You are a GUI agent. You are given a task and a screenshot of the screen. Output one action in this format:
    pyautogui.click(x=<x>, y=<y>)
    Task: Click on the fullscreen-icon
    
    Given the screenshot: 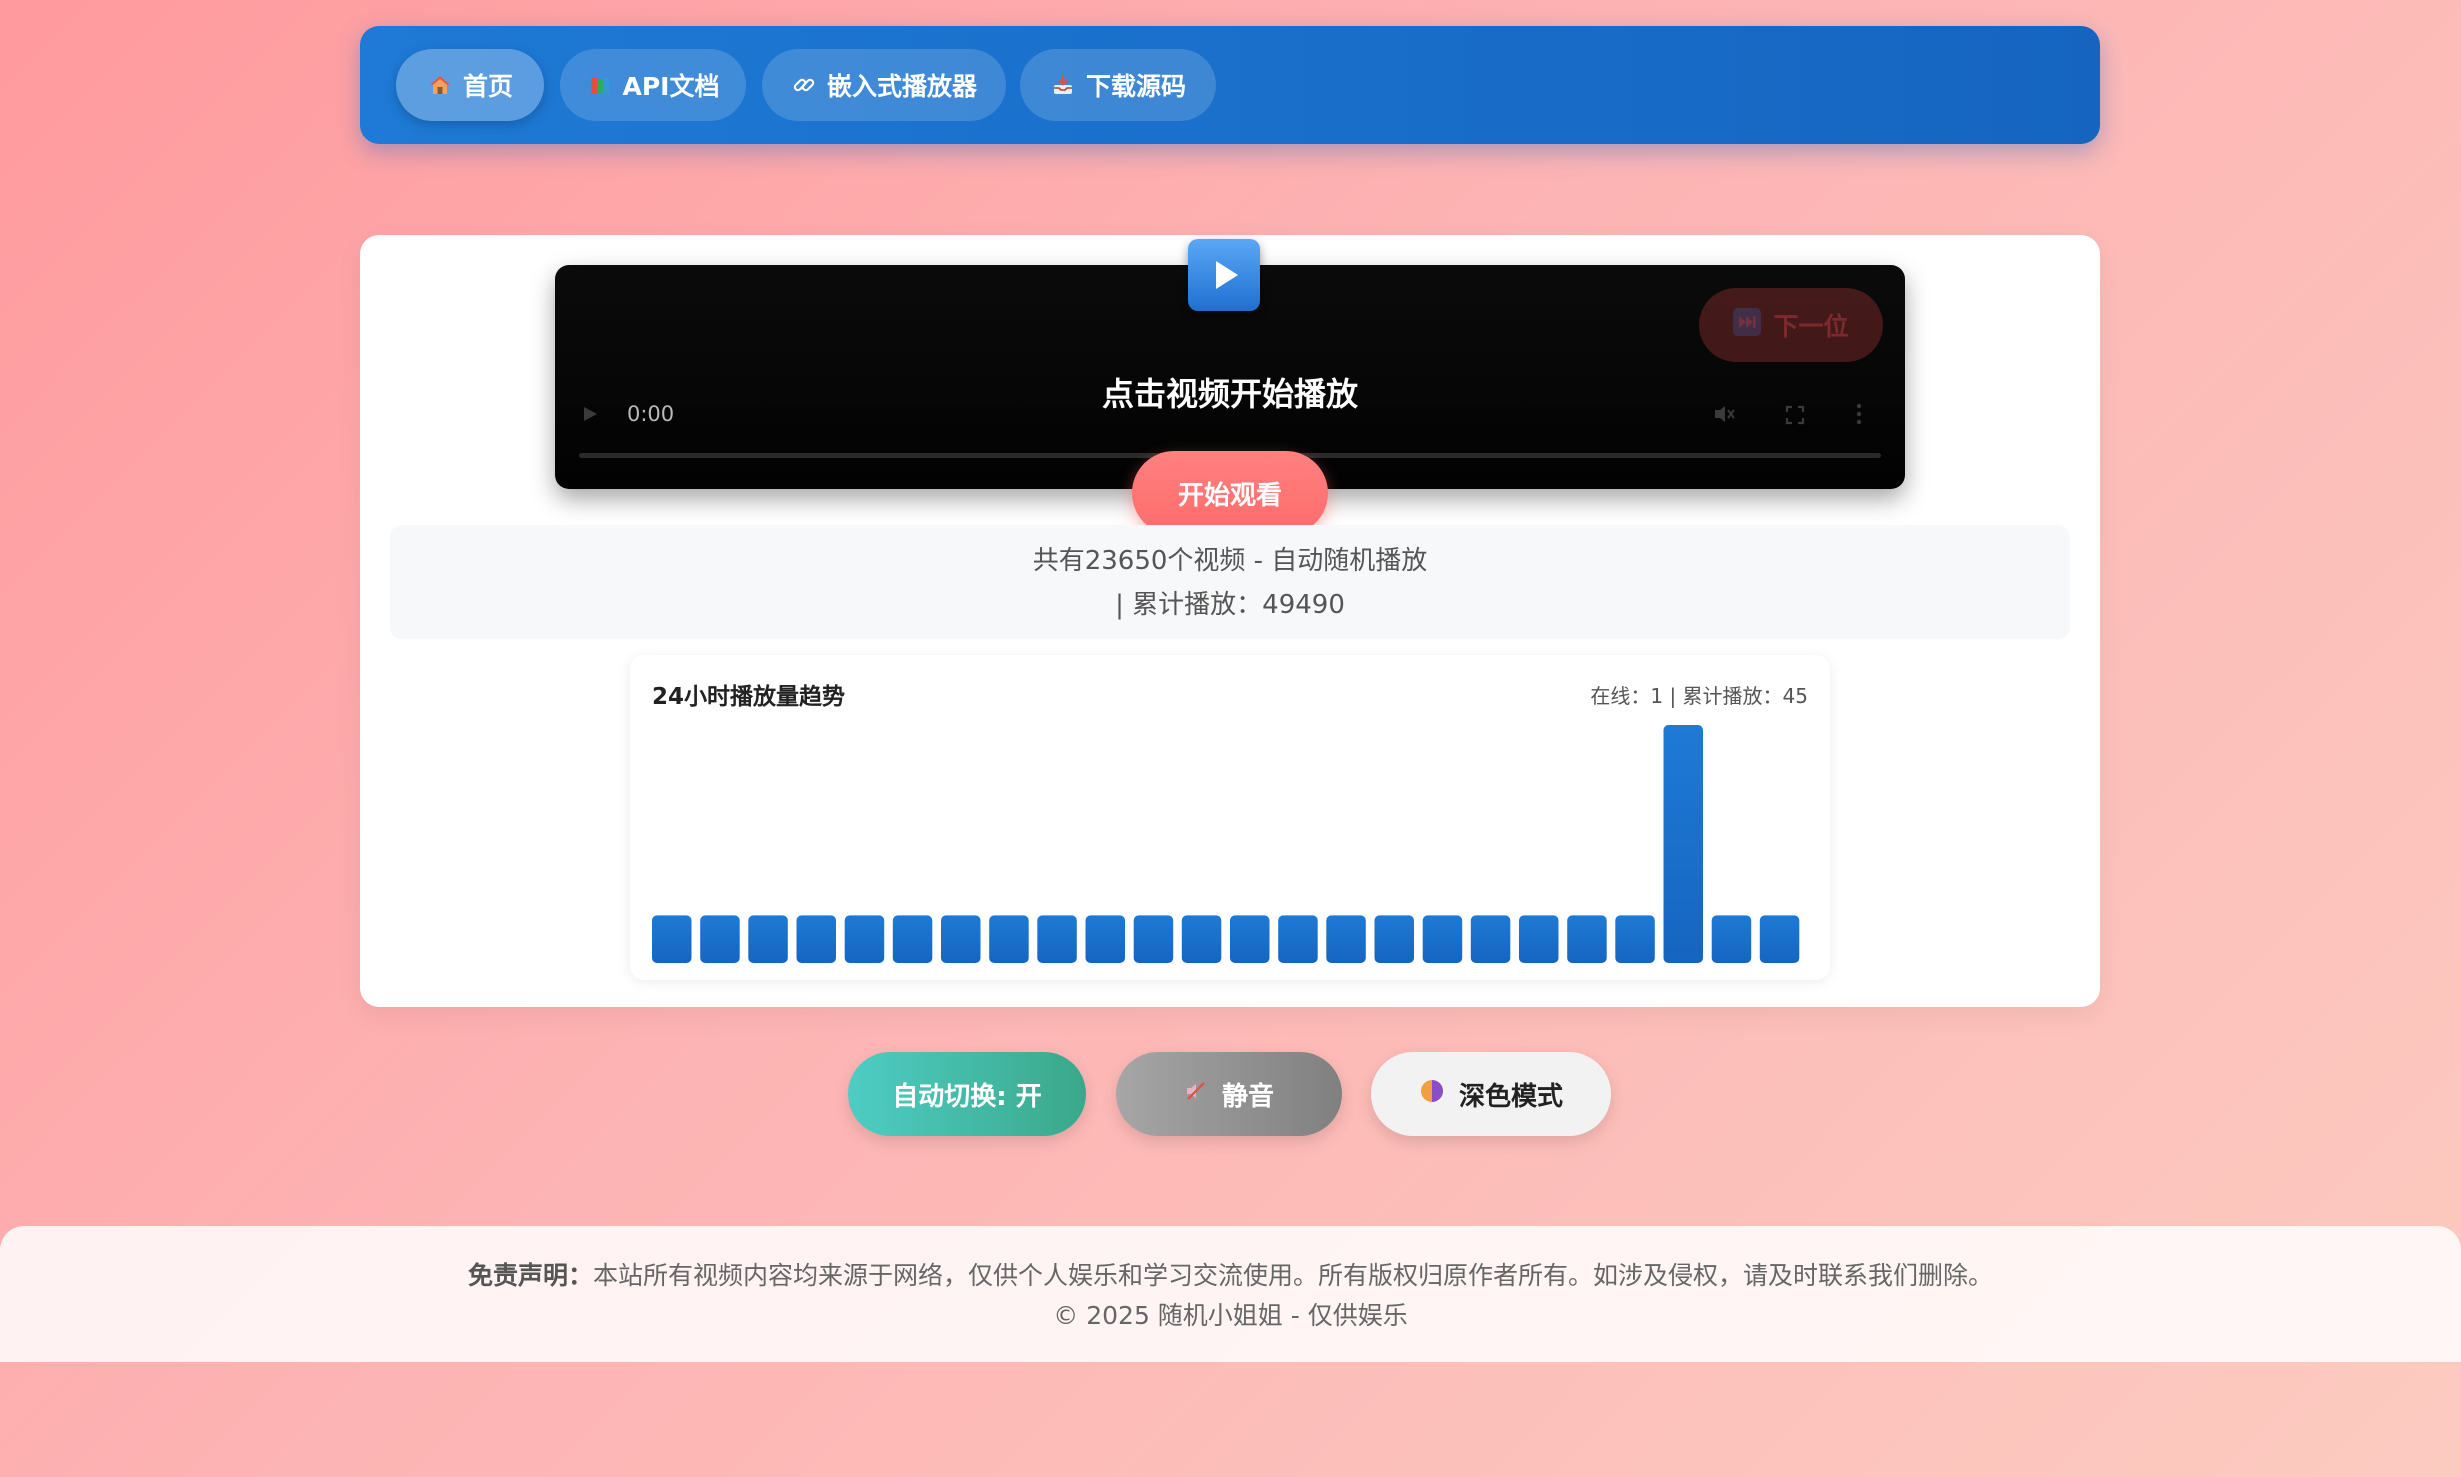 What is the action you would take?
    pyautogui.click(x=1795, y=417)
    